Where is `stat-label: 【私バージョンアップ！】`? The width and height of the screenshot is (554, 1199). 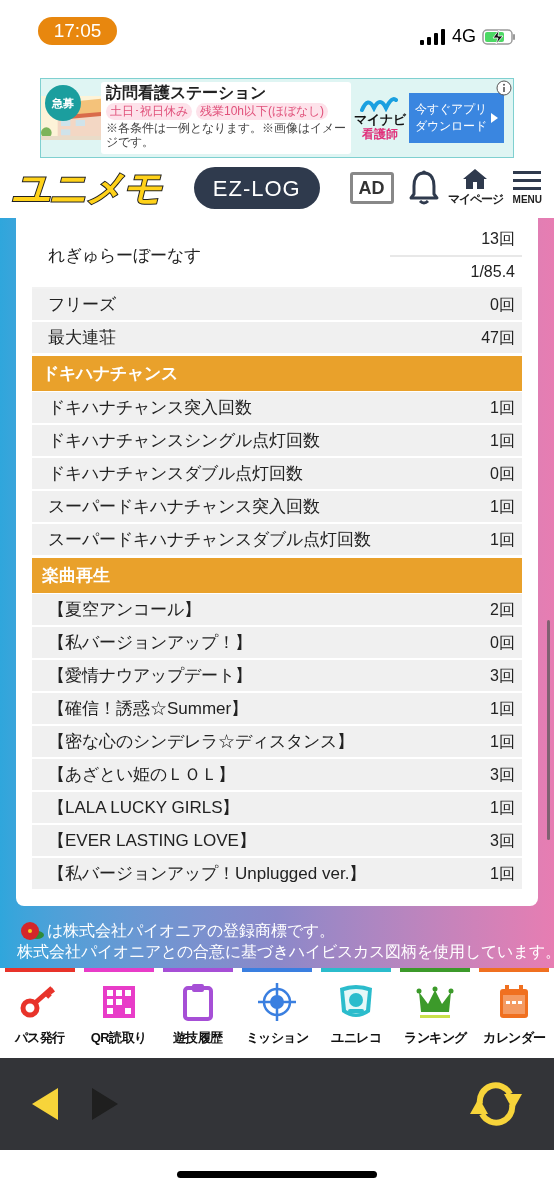 stat-label: 【私バージョンアップ！】 is located at coordinates (150, 642).